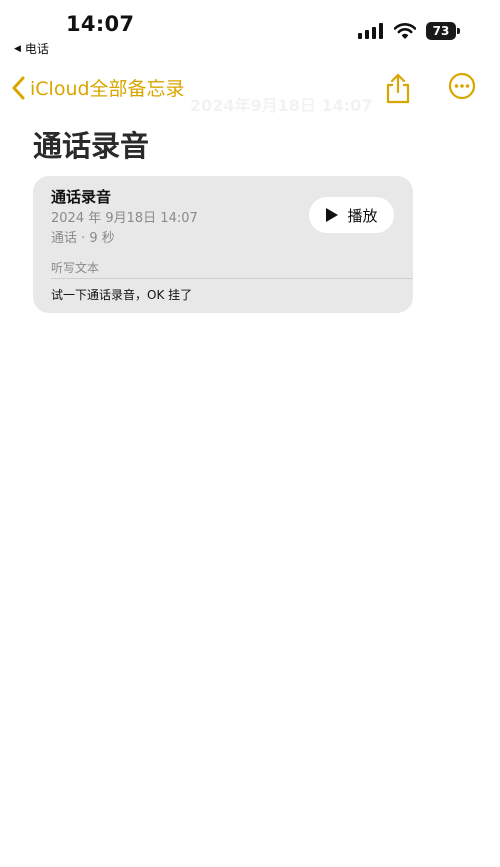 The width and height of the screenshot is (500, 867). Describe the element at coordinates (18, 87) in the screenshot. I see `chevron-left-icon` at that location.